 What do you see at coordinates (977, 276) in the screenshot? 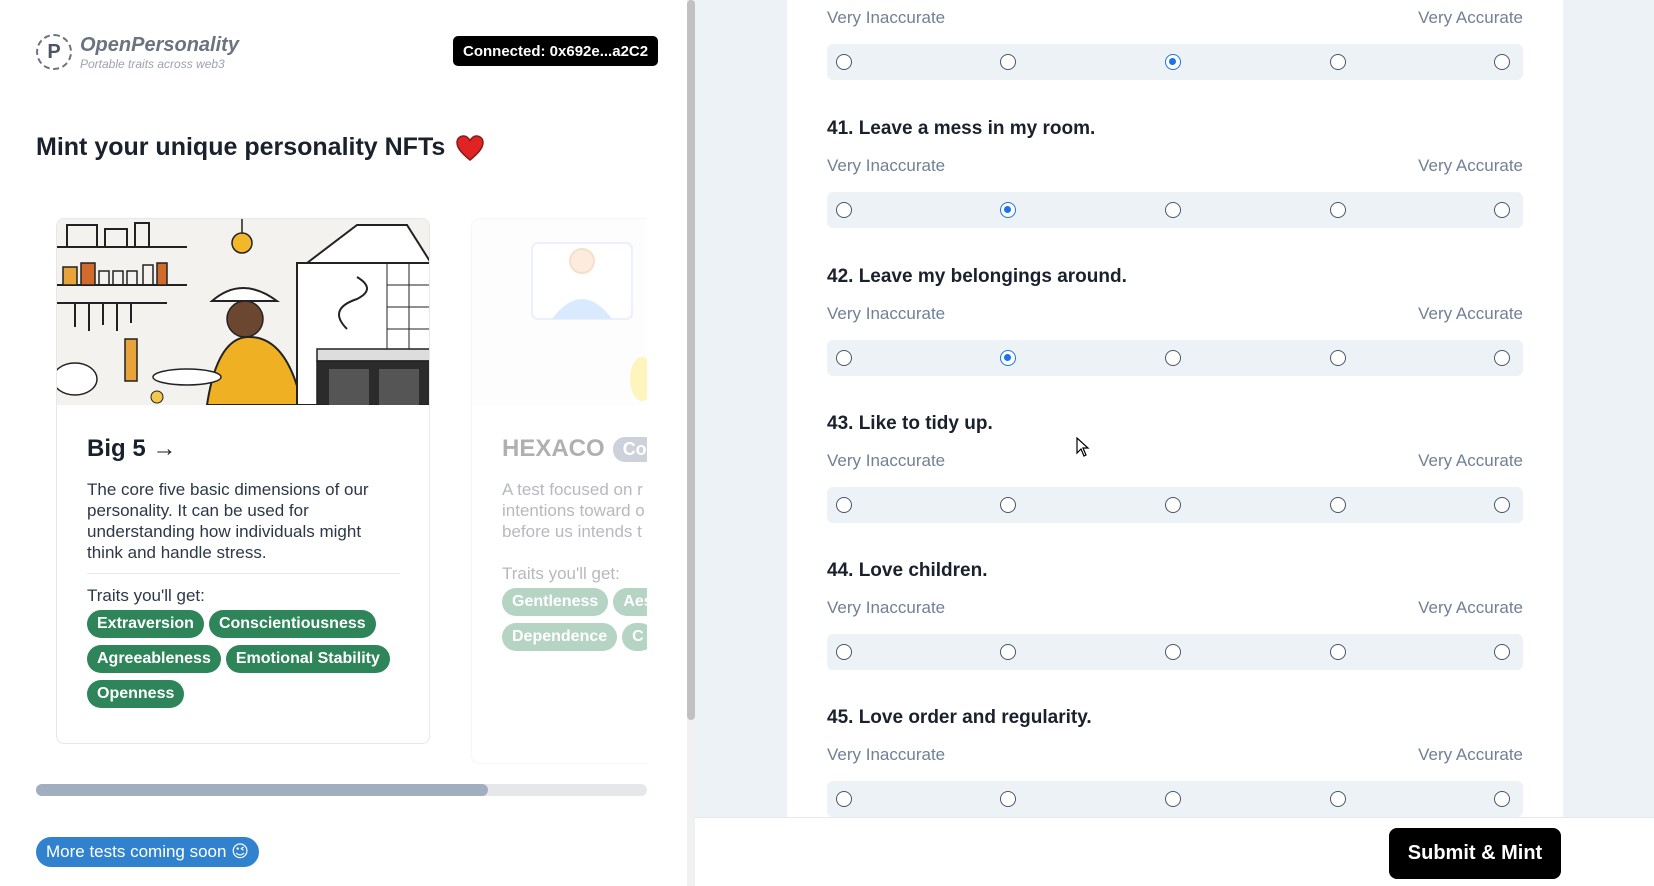
I see `question-title: 42. Leave my belongings around.` at bounding box center [977, 276].